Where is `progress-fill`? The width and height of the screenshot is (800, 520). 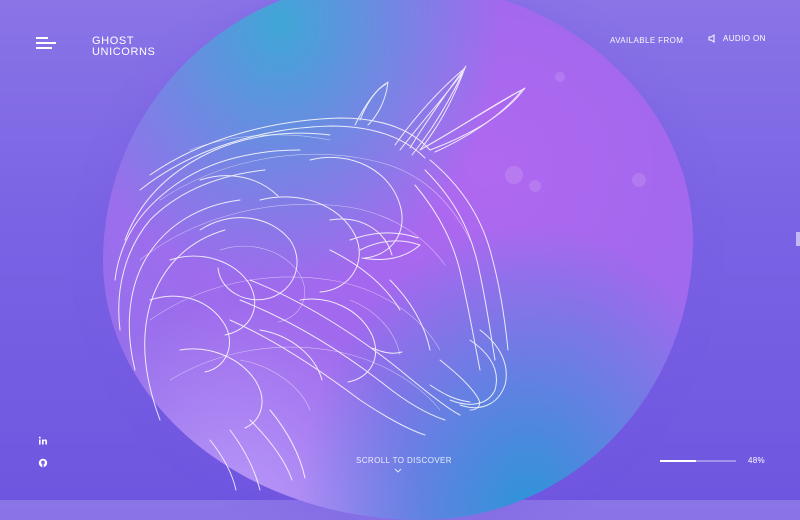 progress-fill is located at coordinates (678, 461).